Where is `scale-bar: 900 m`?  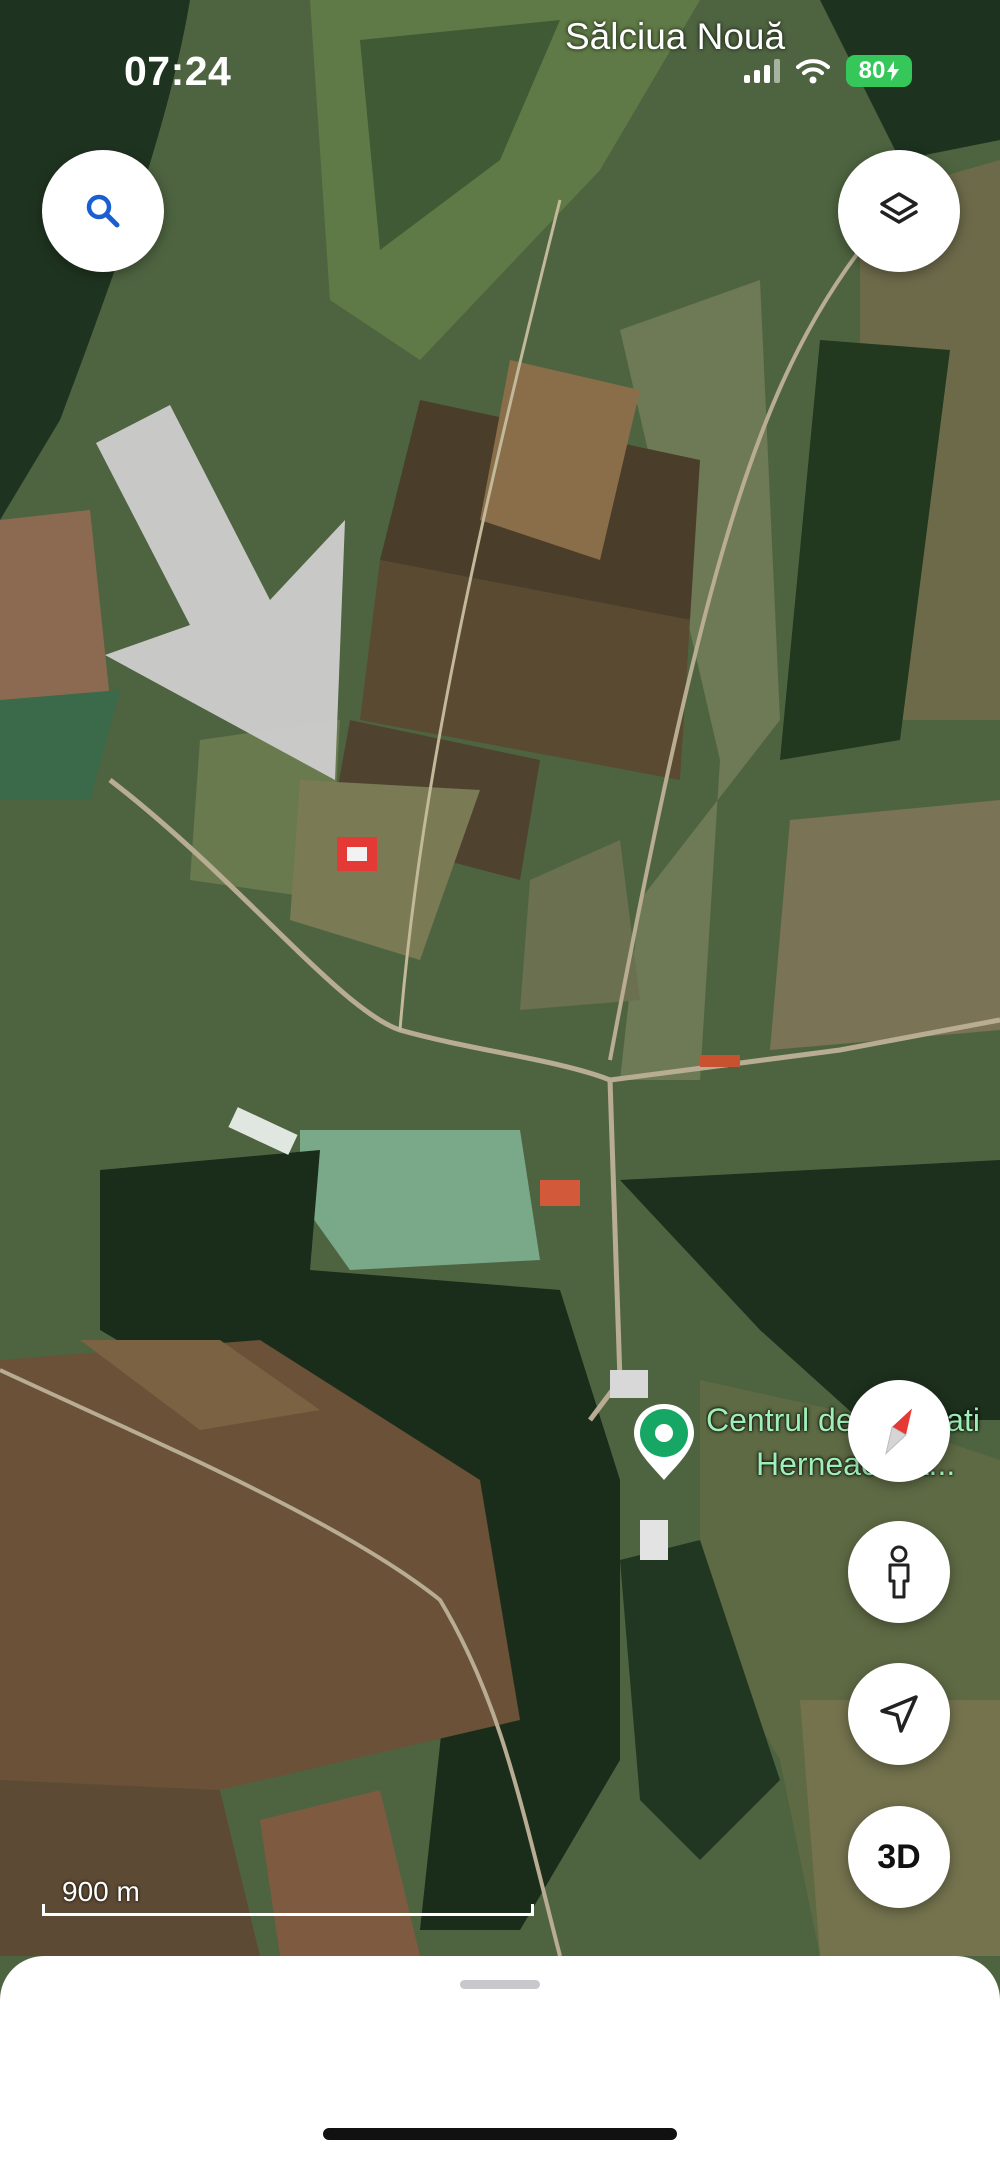
scale-bar: 900 m is located at coordinates (288, 1896).